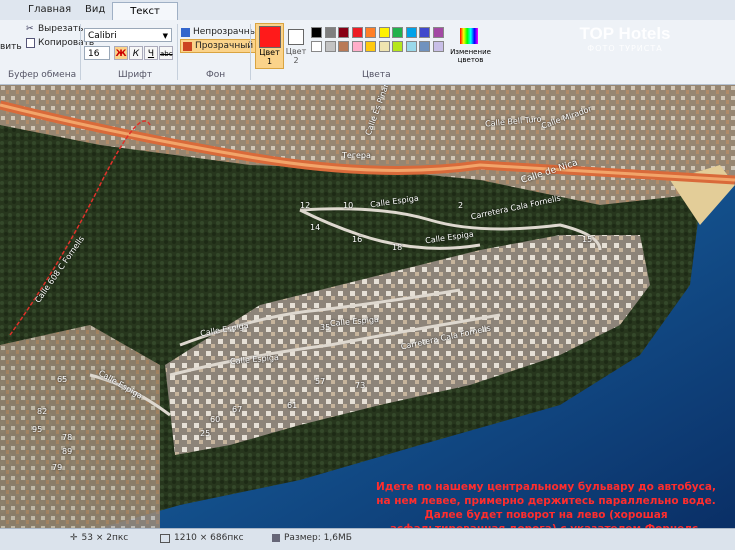 This screenshot has width=735, height=550. Describe the element at coordinates (62, 379) in the screenshot. I see `map-number-label: 65` at that location.